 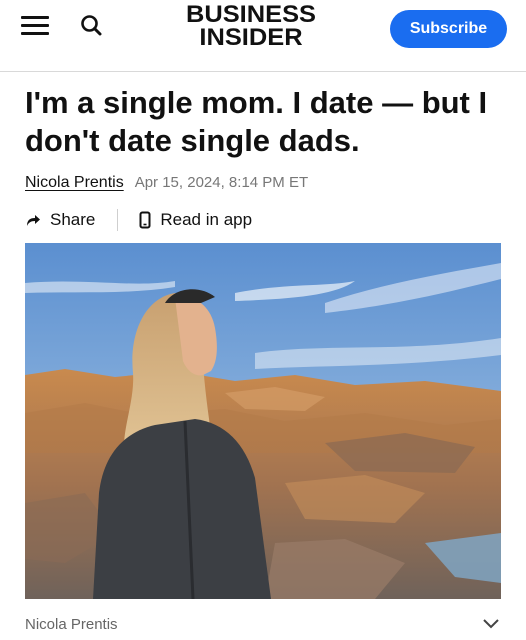 I want to click on phone-icon, so click(x=145, y=220).